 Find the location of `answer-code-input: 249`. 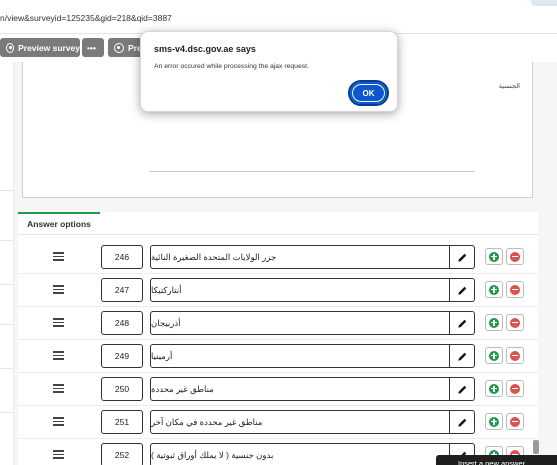

answer-code-input: 249 is located at coordinates (122, 356).